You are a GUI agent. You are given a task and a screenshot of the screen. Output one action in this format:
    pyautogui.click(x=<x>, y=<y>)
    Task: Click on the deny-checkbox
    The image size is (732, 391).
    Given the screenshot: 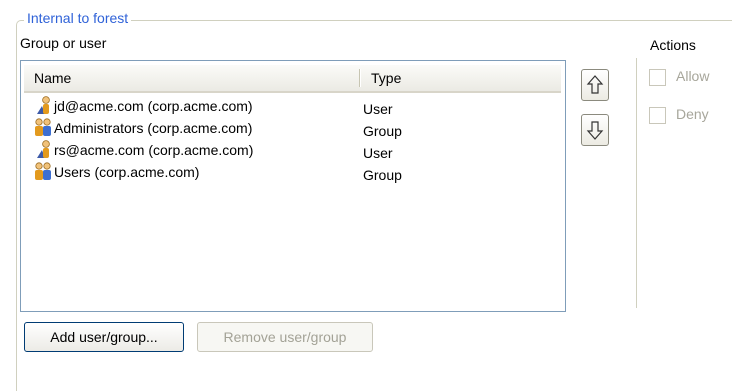 What is the action you would take?
    pyautogui.click(x=657, y=115)
    